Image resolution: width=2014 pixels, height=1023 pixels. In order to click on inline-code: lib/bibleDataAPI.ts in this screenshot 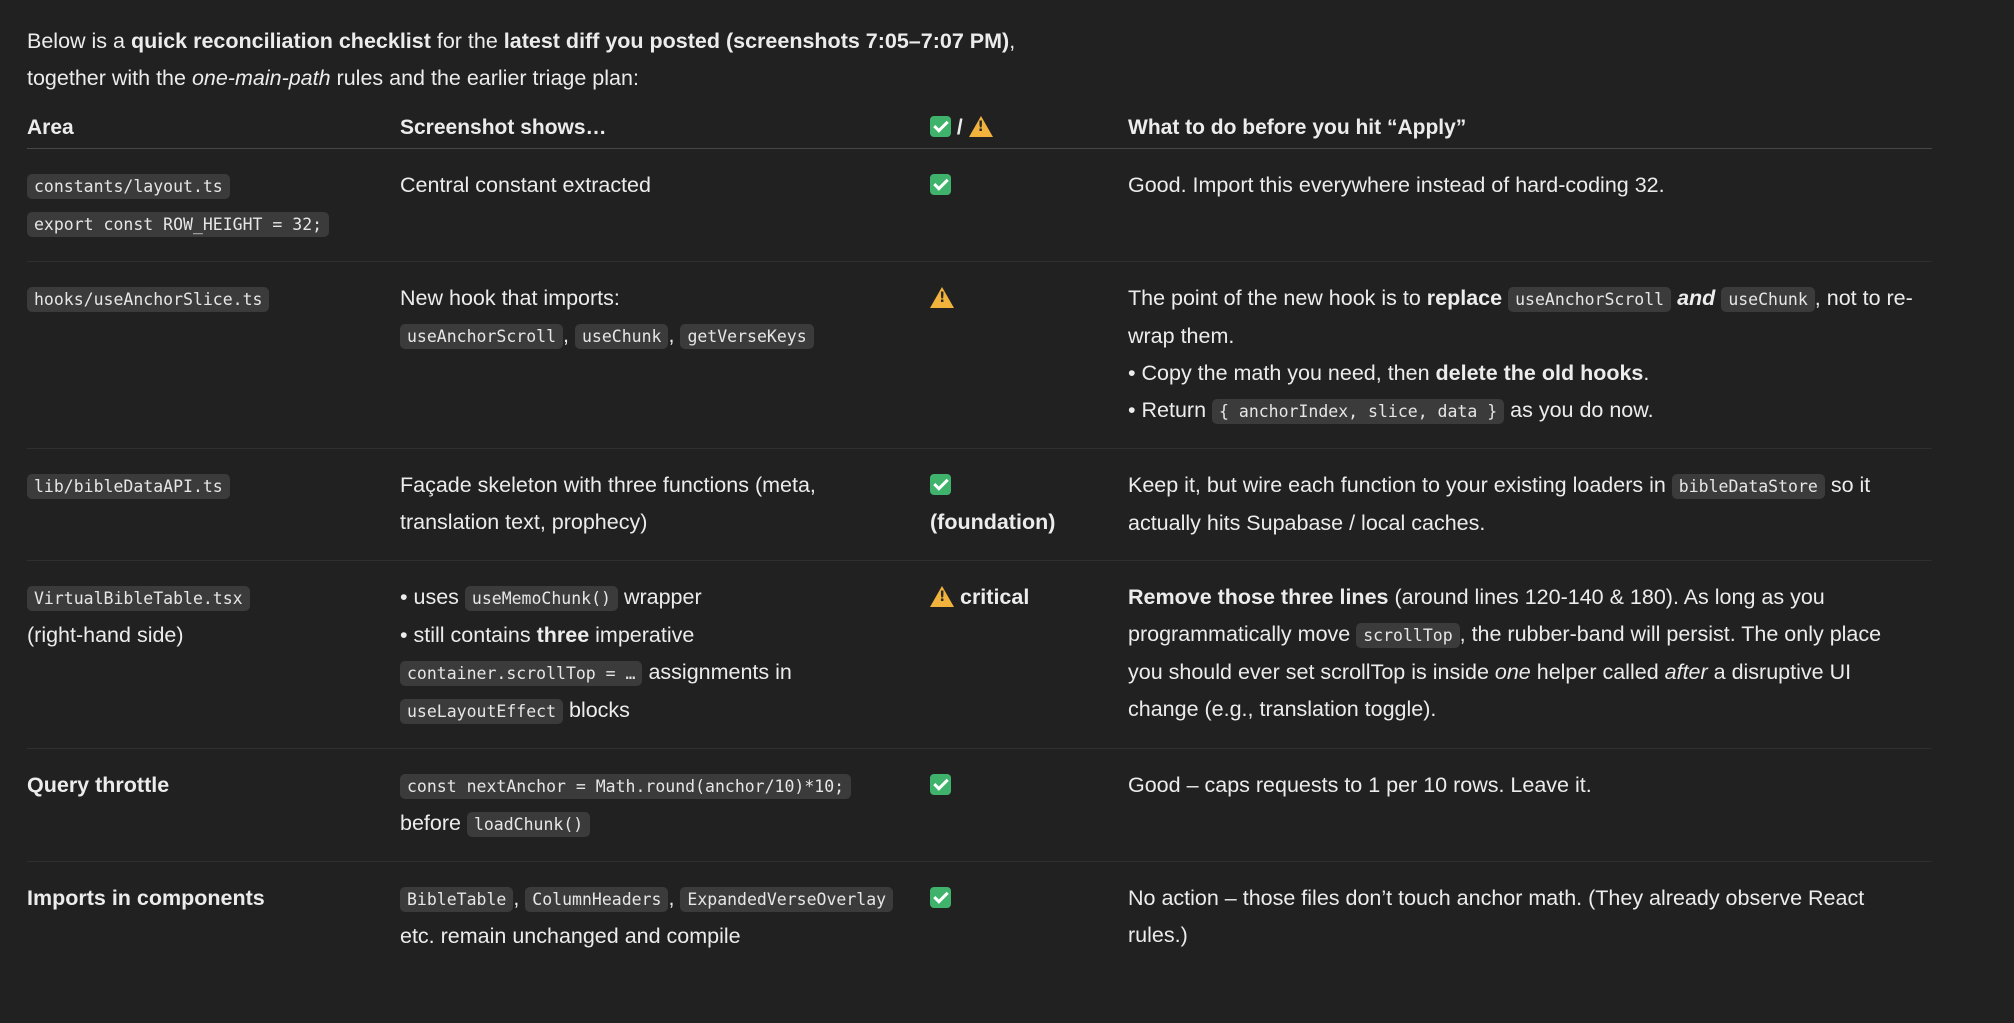, I will do `click(128, 486)`.